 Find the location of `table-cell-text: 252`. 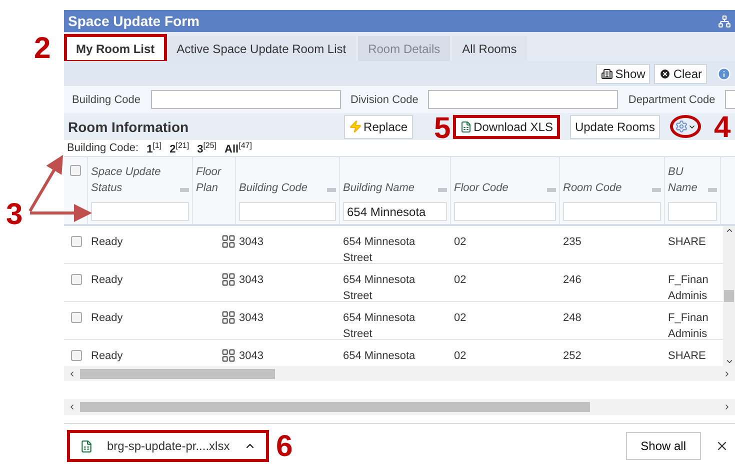

table-cell-text: 252 is located at coordinates (572, 356).